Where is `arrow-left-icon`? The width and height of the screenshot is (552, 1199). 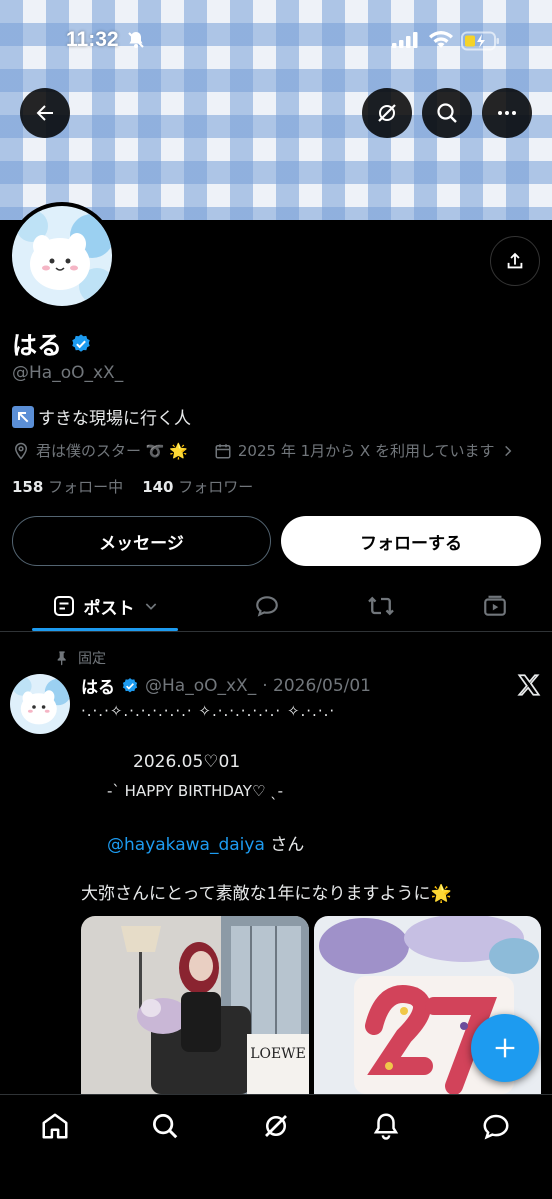
arrow-left-icon is located at coordinates (44, 113).